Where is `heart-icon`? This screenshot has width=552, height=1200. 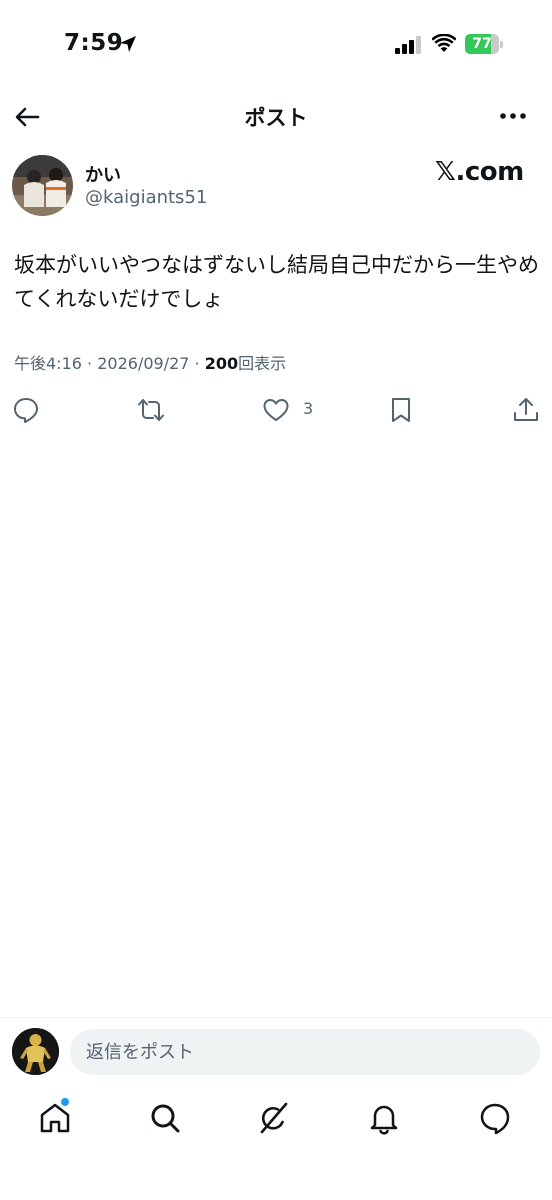 heart-icon is located at coordinates (276, 410).